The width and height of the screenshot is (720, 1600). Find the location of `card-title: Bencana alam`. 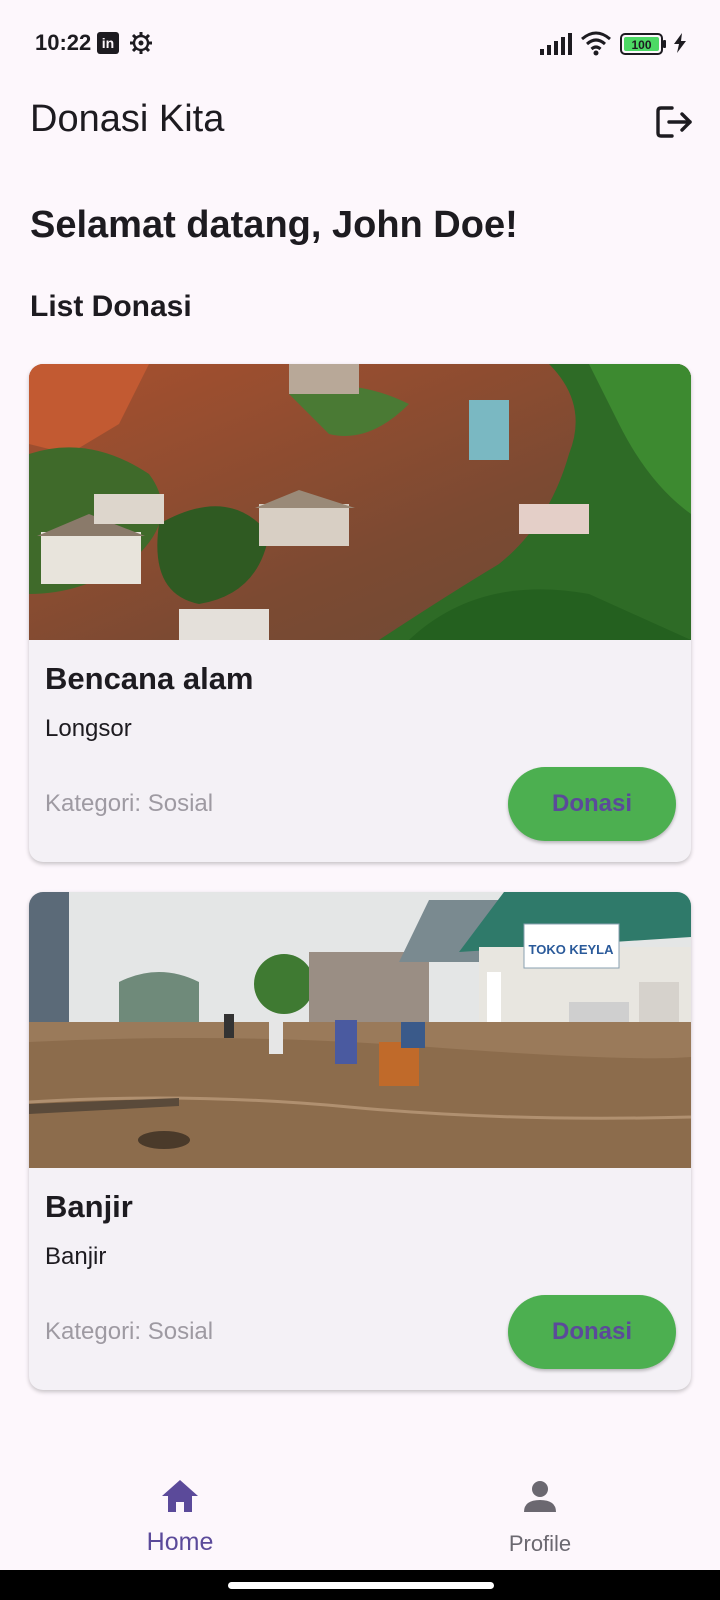

card-title: Bencana alam is located at coordinates (149, 678).